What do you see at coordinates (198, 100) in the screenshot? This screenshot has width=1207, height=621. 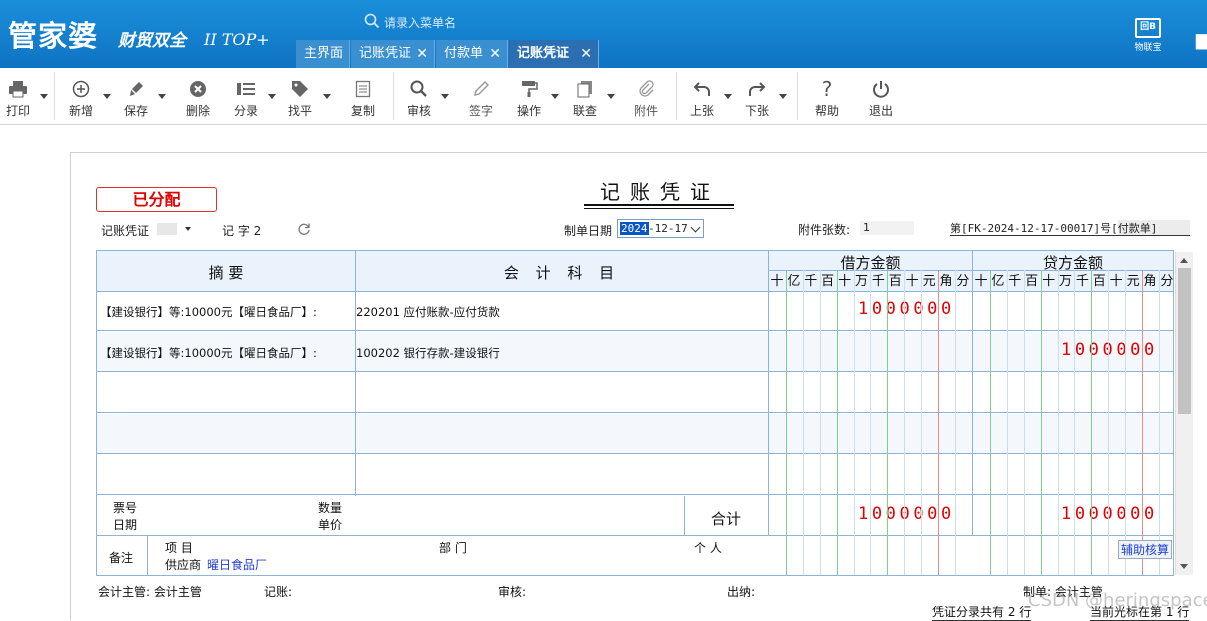 I see `delete-button: 删除` at bounding box center [198, 100].